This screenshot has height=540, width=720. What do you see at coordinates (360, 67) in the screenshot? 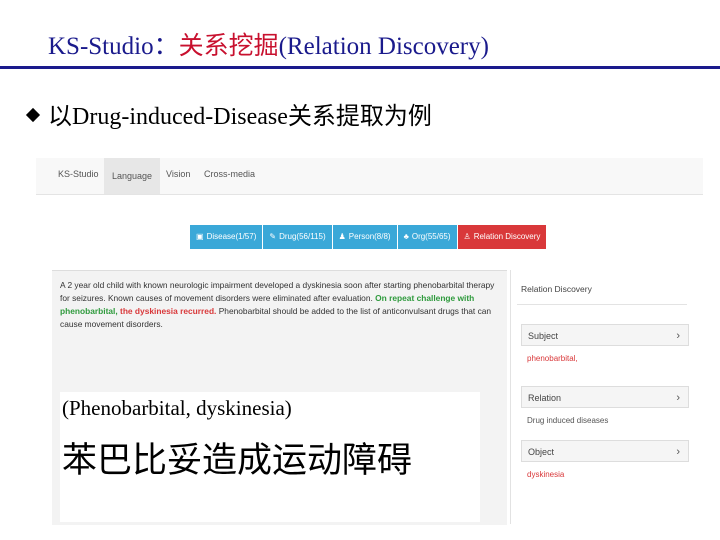
I see `title-divider` at bounding box center [360, 67].